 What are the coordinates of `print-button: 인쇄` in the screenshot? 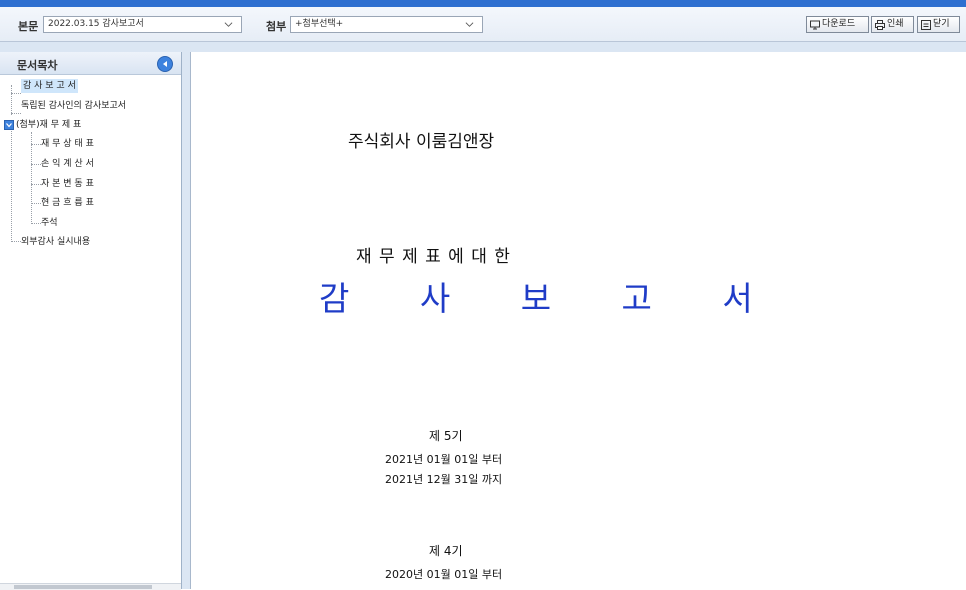 It's located at (892, 24).